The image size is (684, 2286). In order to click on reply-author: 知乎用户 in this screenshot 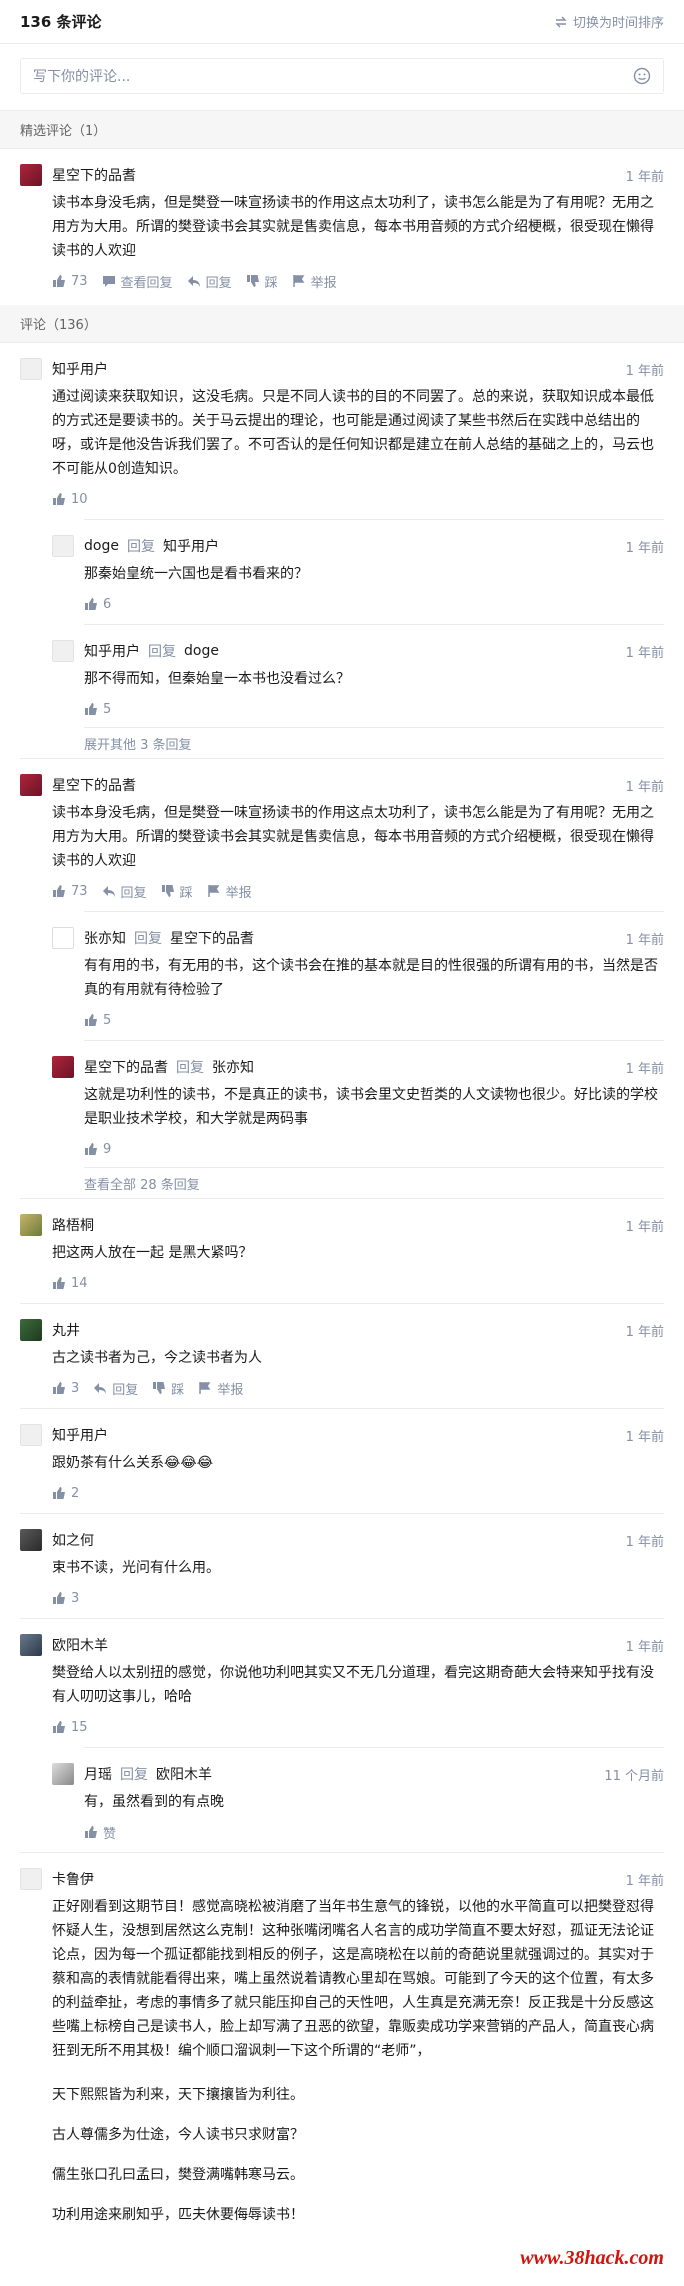, I will do `click(112, 651)`.